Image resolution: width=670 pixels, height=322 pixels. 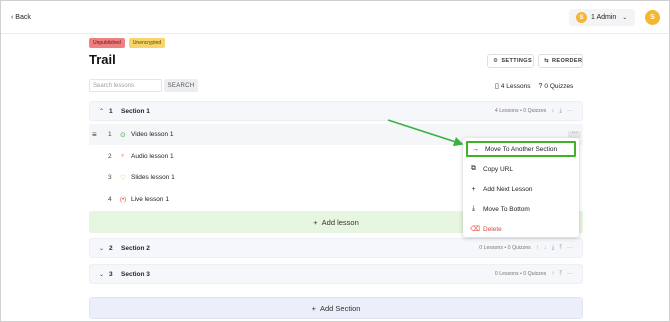 I want to click on status-badges: Unpublished Unencrypted, so click(x=127, y=43).